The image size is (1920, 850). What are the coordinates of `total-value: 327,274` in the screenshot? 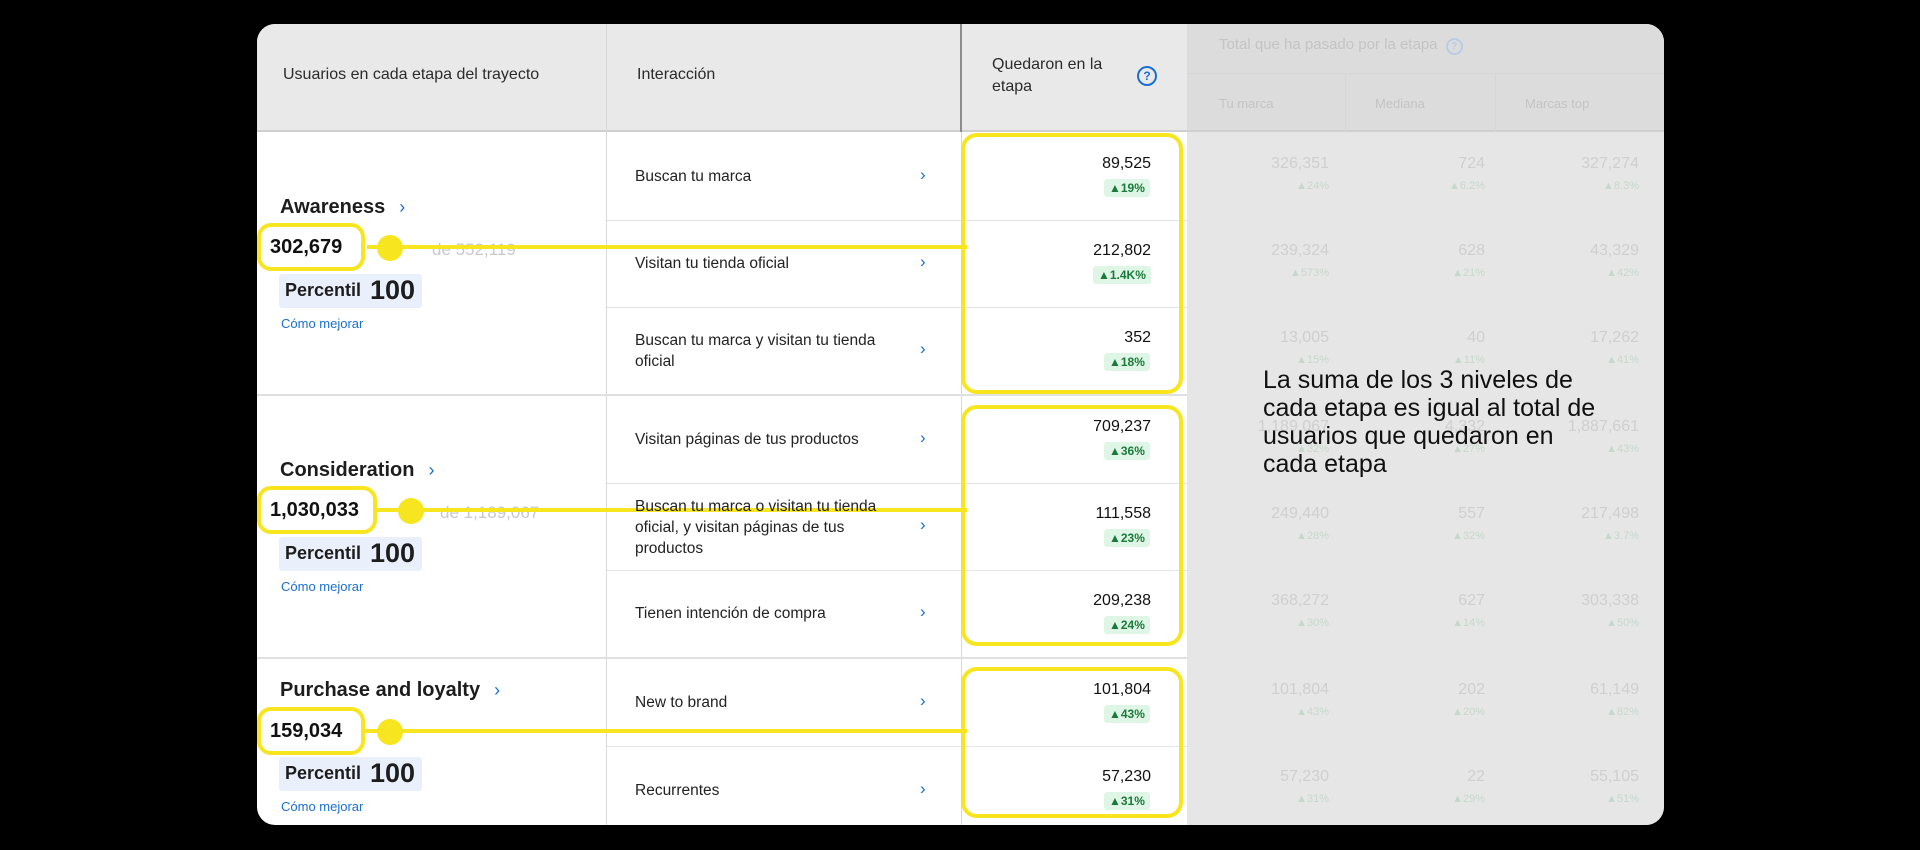 It's located at (1610, 163).